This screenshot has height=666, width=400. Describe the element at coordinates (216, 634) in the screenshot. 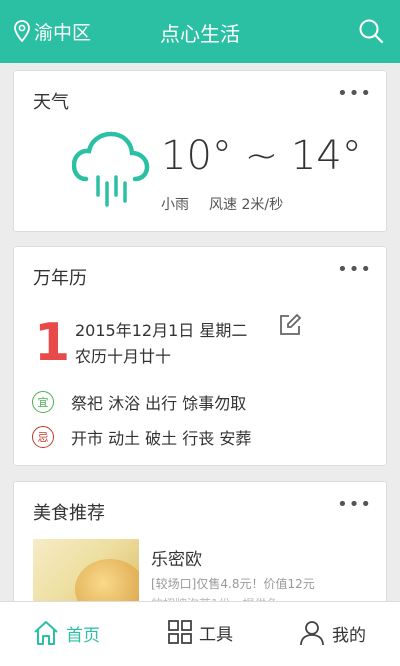

I see `tab-tools-label: 工具` at that location.